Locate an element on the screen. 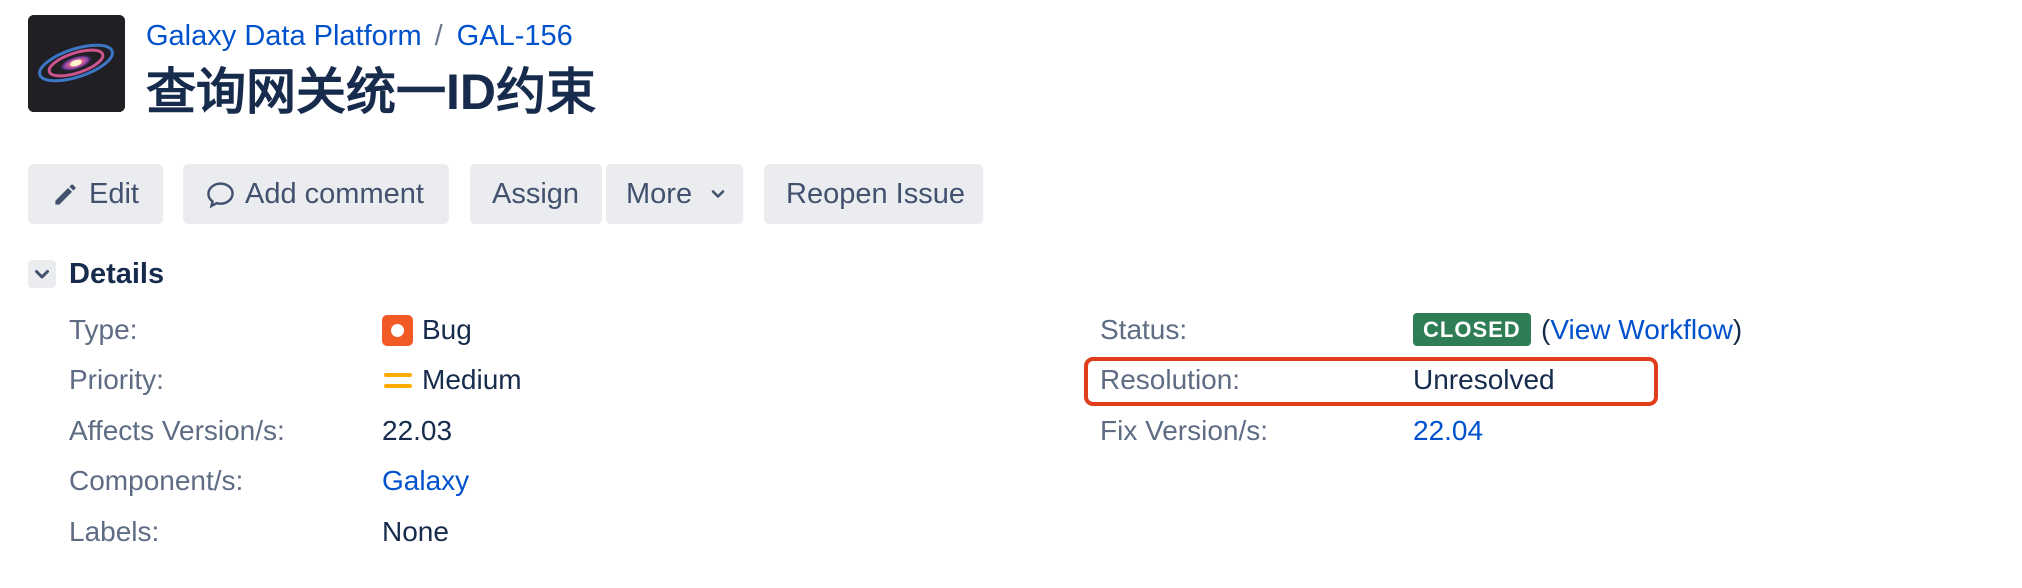 Image resolution: width=2022 pixels, height=588 pixels. details-collapse-toggle is located at coordinates (42, 274).